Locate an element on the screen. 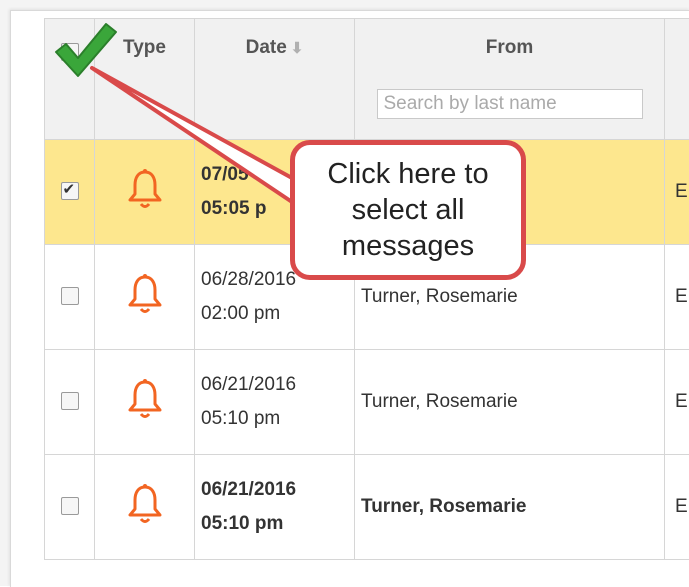 The height and width of the screenshot is (587, 689). callout-line-1: Click here to is located at coordinates (407, 174).